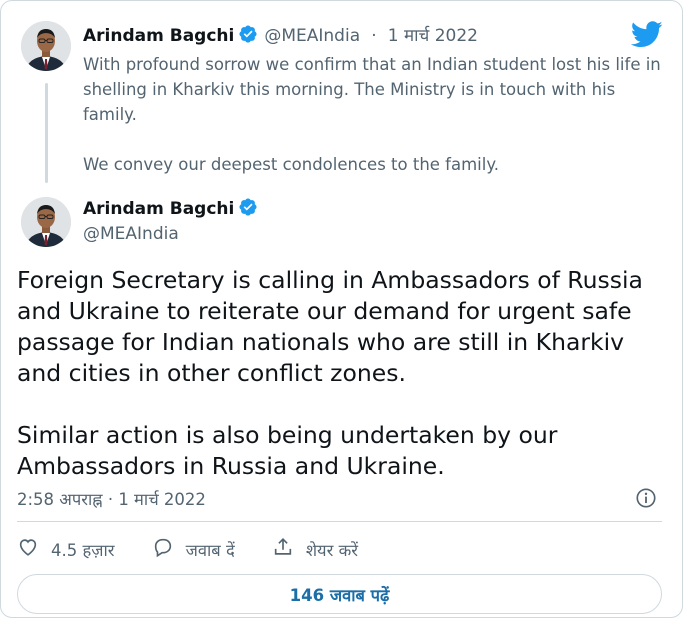 This screenshot has width=687, height=620. Describe the element at coordinates (646, 500) in the screenshot. I see `info-icon` at that location.